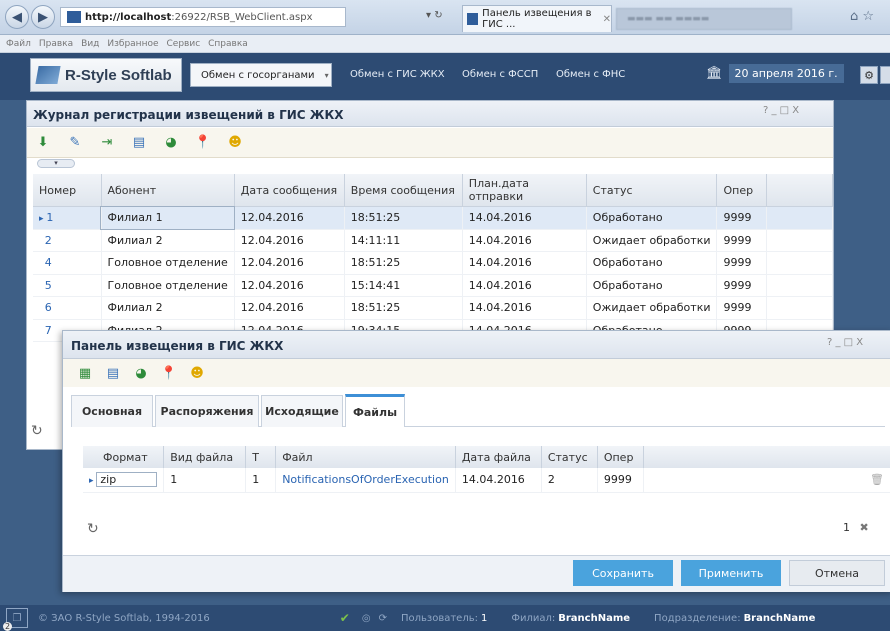 The width and height of the screenshot is (890, 631). What do you see at coordinates (383, 618) in the screenshot?
I see `sync-icon: ⟳` at bounding box center [383, 618].